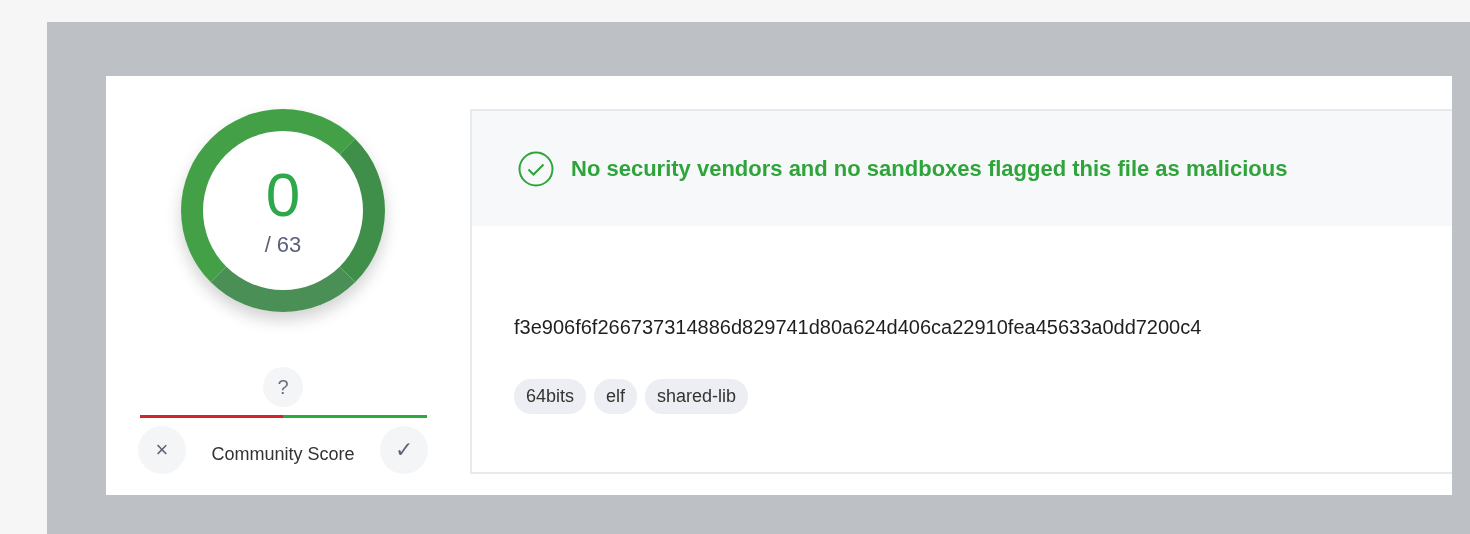 The width and height of the screenshot is (1470, 534). I want to click on verdict-message: No security vendors and no sandboxes flagged this file as malicious, so click(929, 168).